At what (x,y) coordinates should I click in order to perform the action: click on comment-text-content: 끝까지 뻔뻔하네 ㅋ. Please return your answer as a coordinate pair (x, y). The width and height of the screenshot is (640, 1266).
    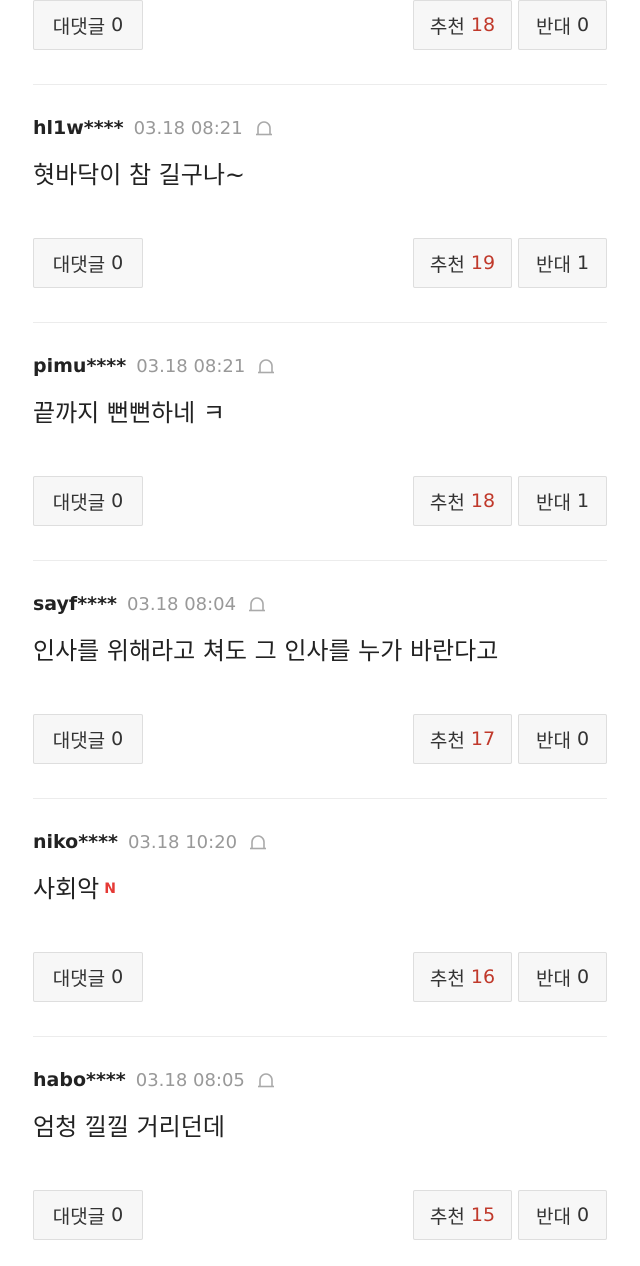
    Looking at the image, I should click on (129, 413).